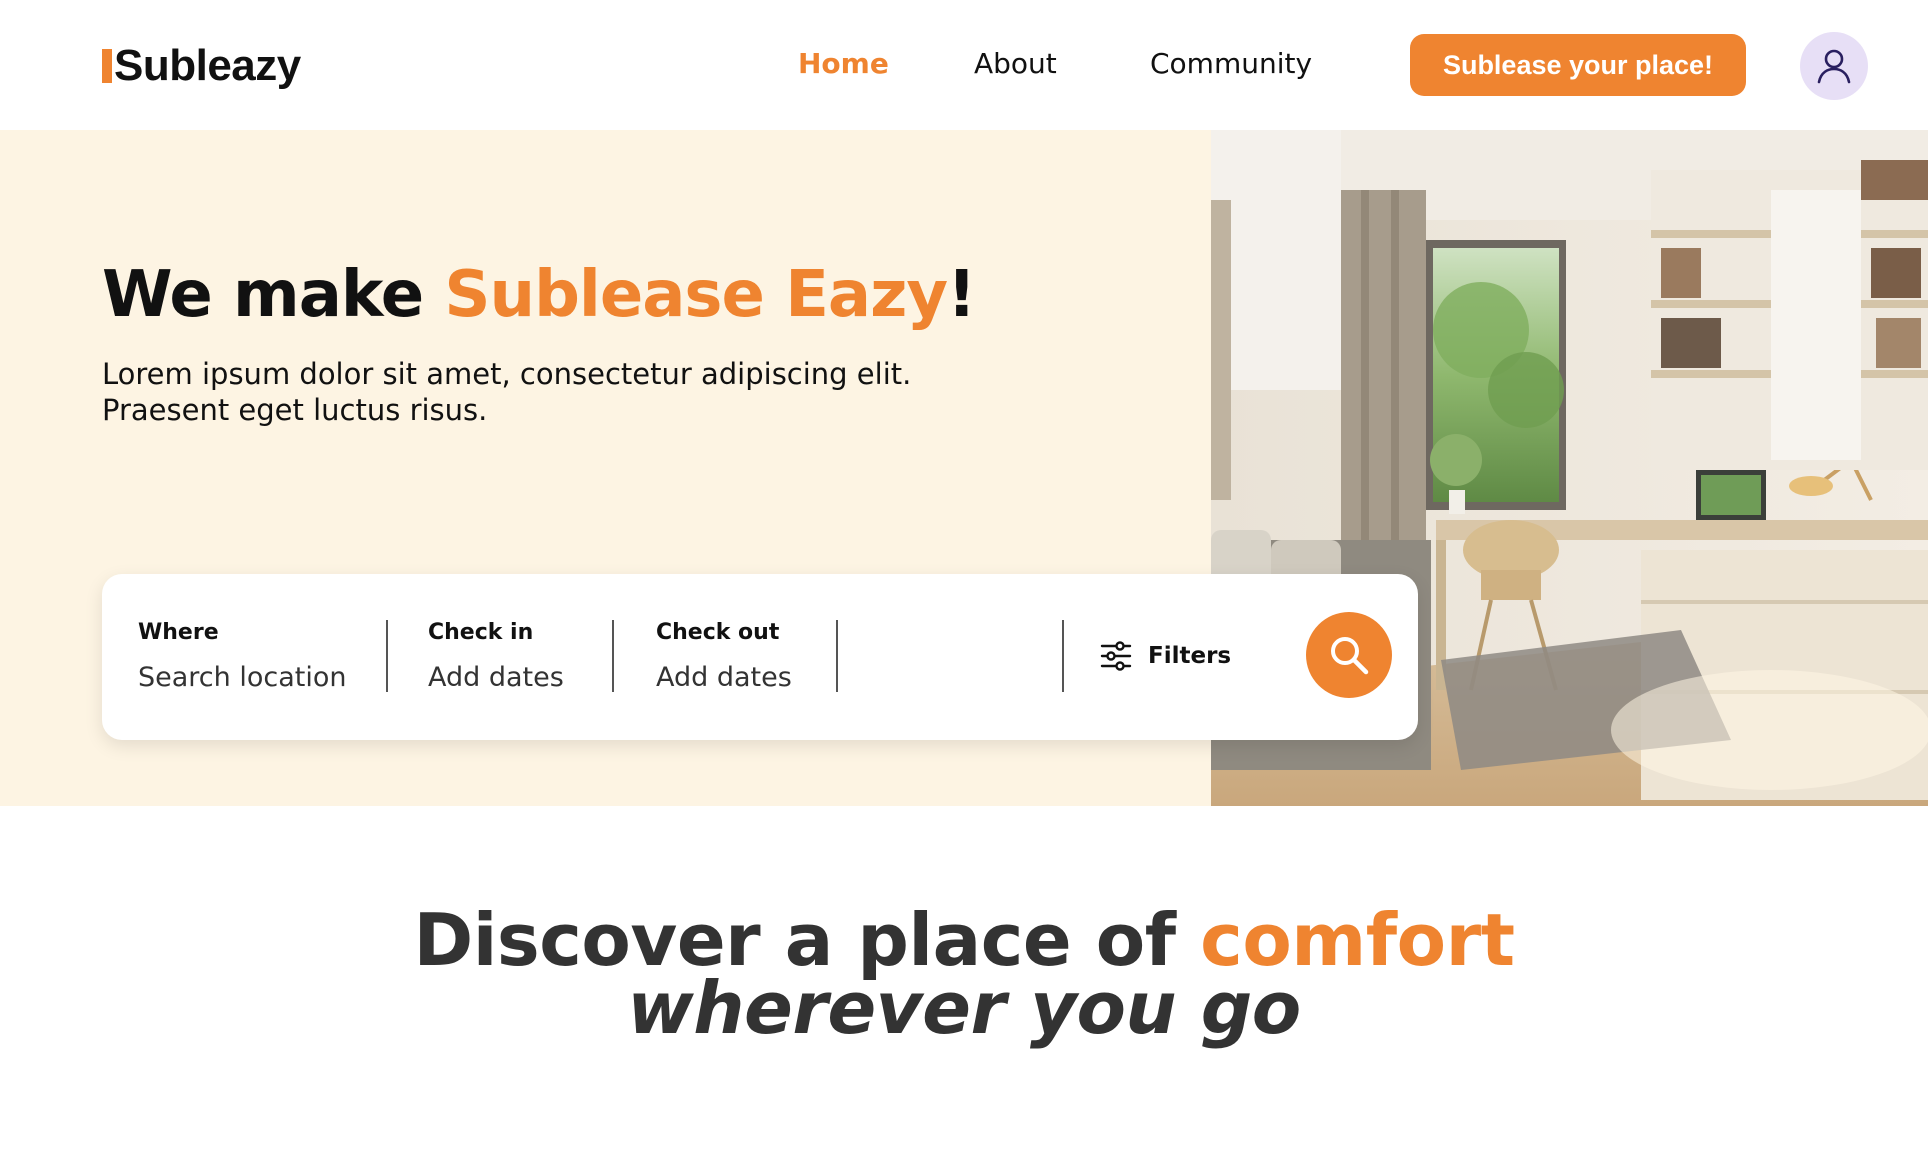 This screenshot has height=1150, width=1928. I want to click on user-icon, so click(1834, 66).